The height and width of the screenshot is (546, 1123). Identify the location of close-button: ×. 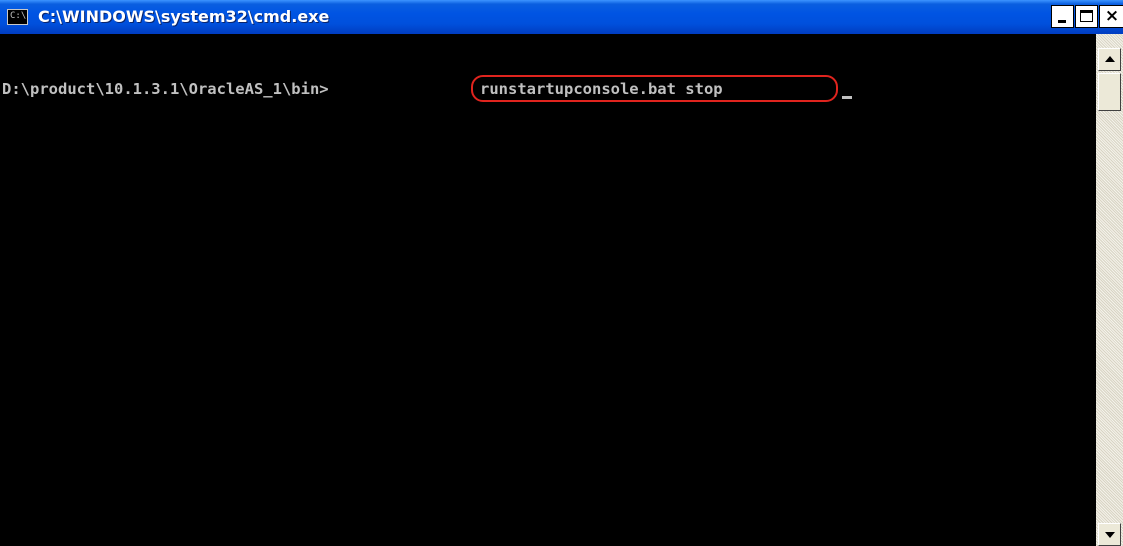
(1111, 16).